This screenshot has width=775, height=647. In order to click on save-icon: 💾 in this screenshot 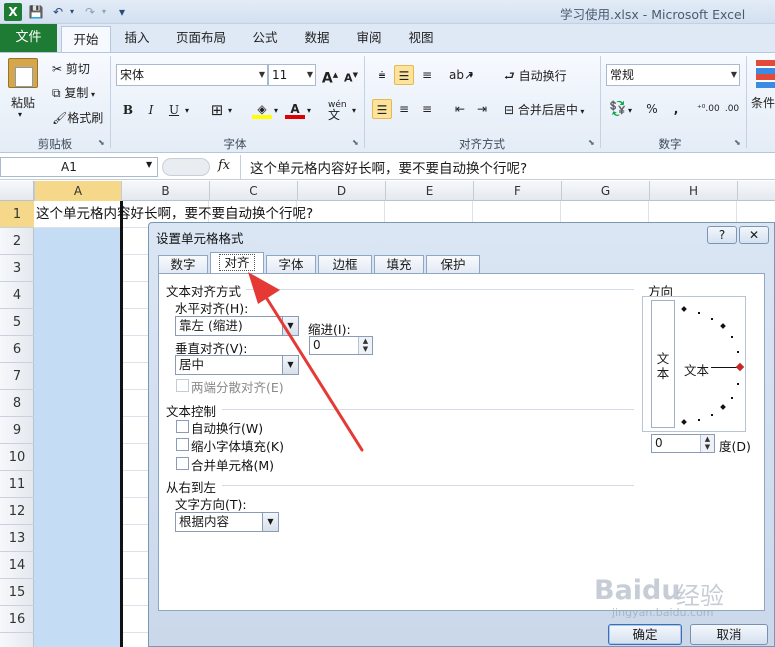, I will do `click(36, 12)`.